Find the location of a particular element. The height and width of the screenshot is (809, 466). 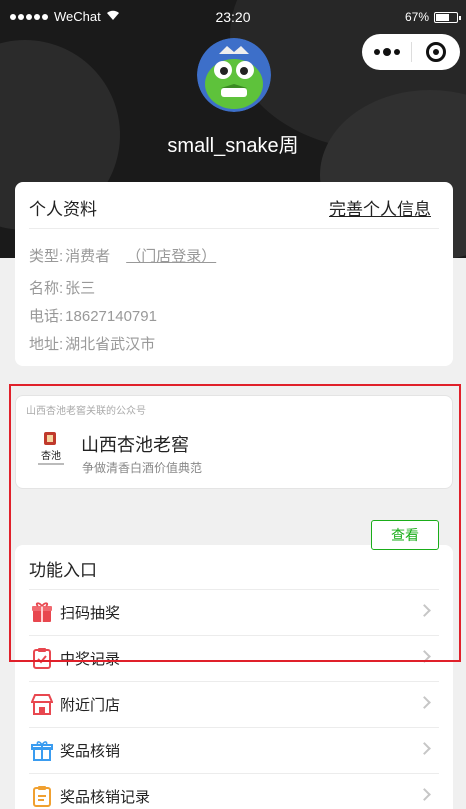

store-login-link: （门店登录） is located at coordinates (171, 256).